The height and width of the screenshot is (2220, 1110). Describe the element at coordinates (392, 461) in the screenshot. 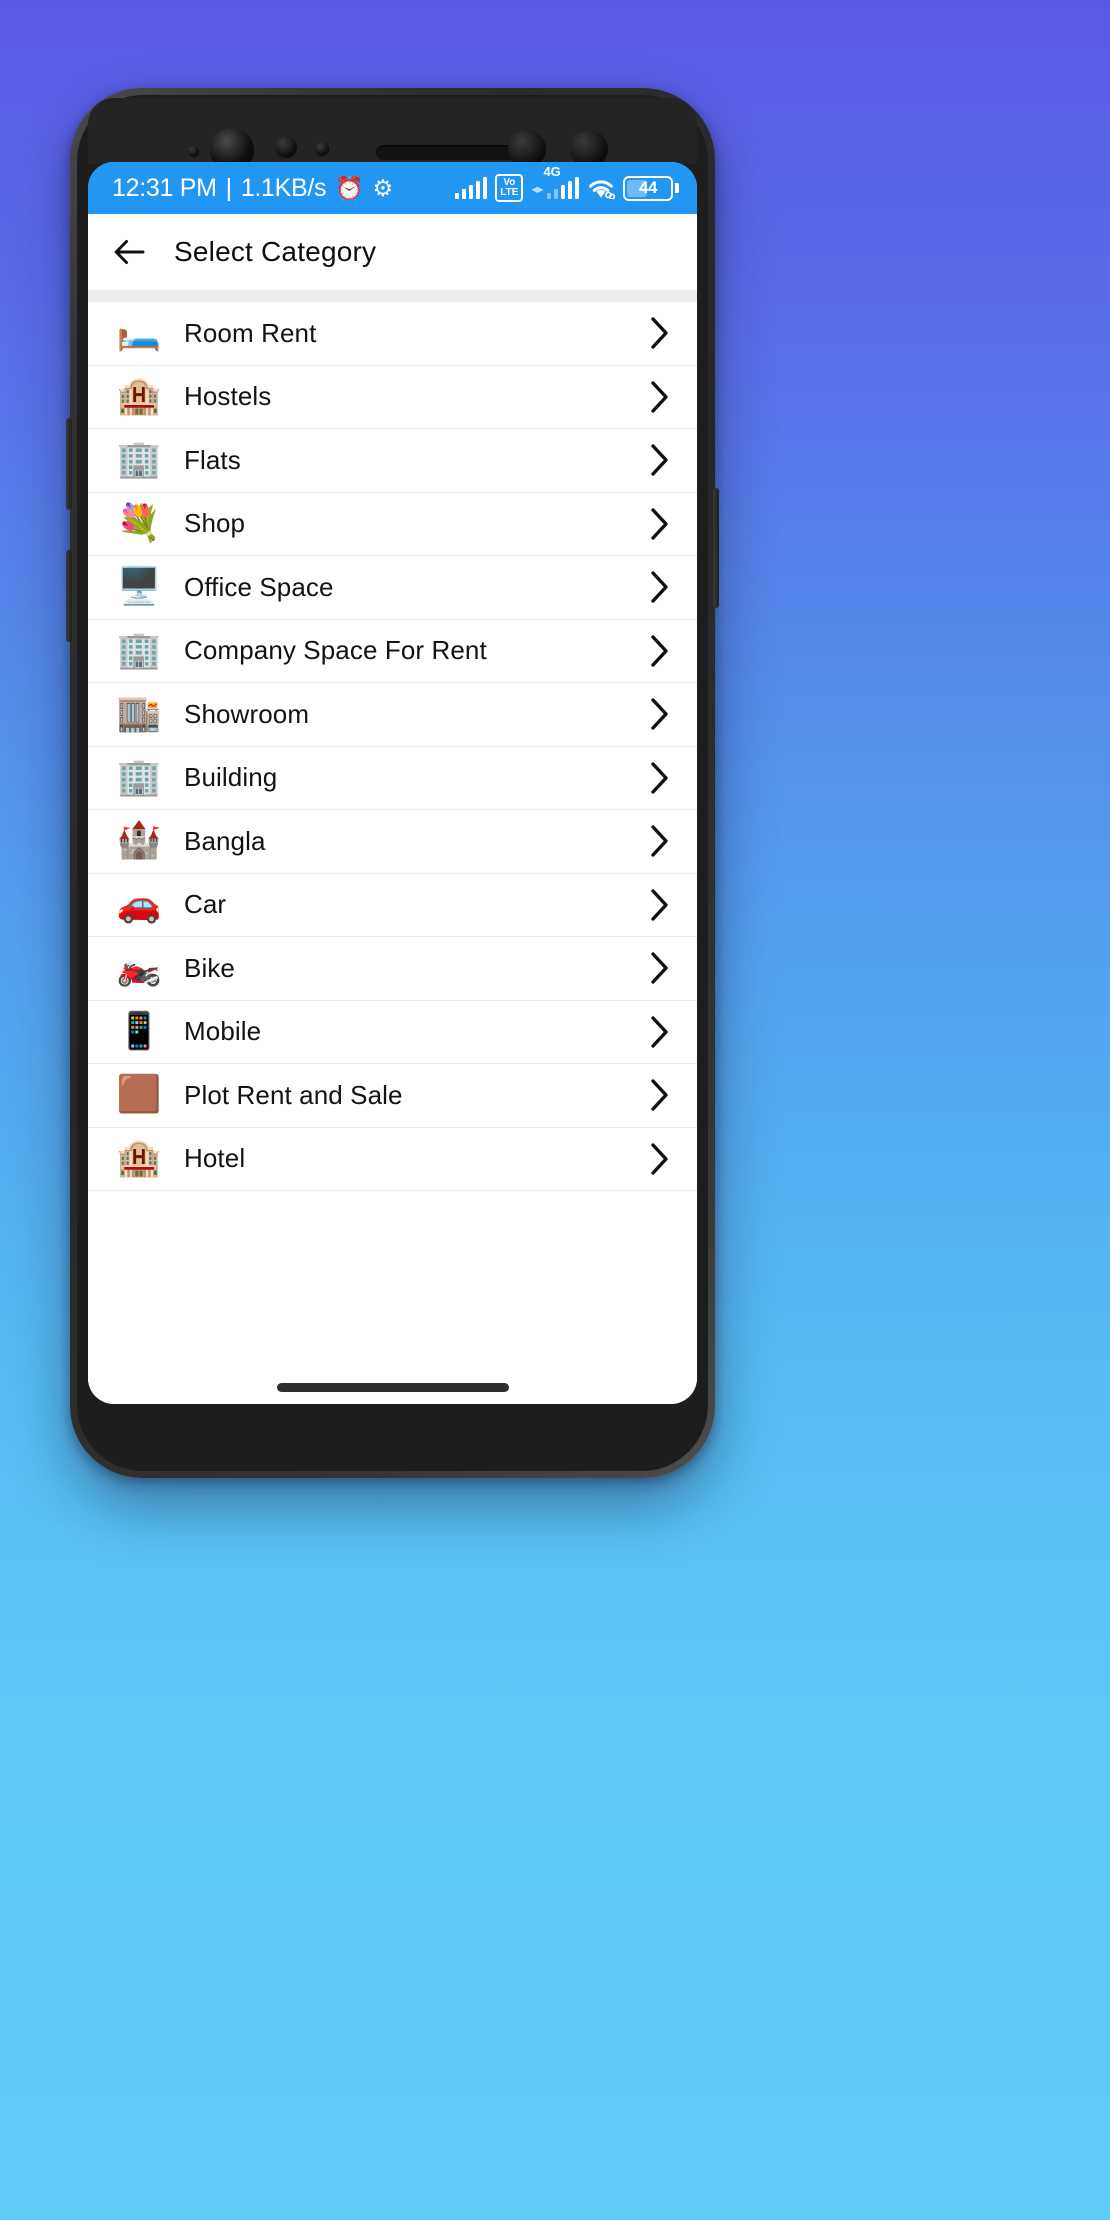

I see `list-item: 🏢 Flats` at that location.